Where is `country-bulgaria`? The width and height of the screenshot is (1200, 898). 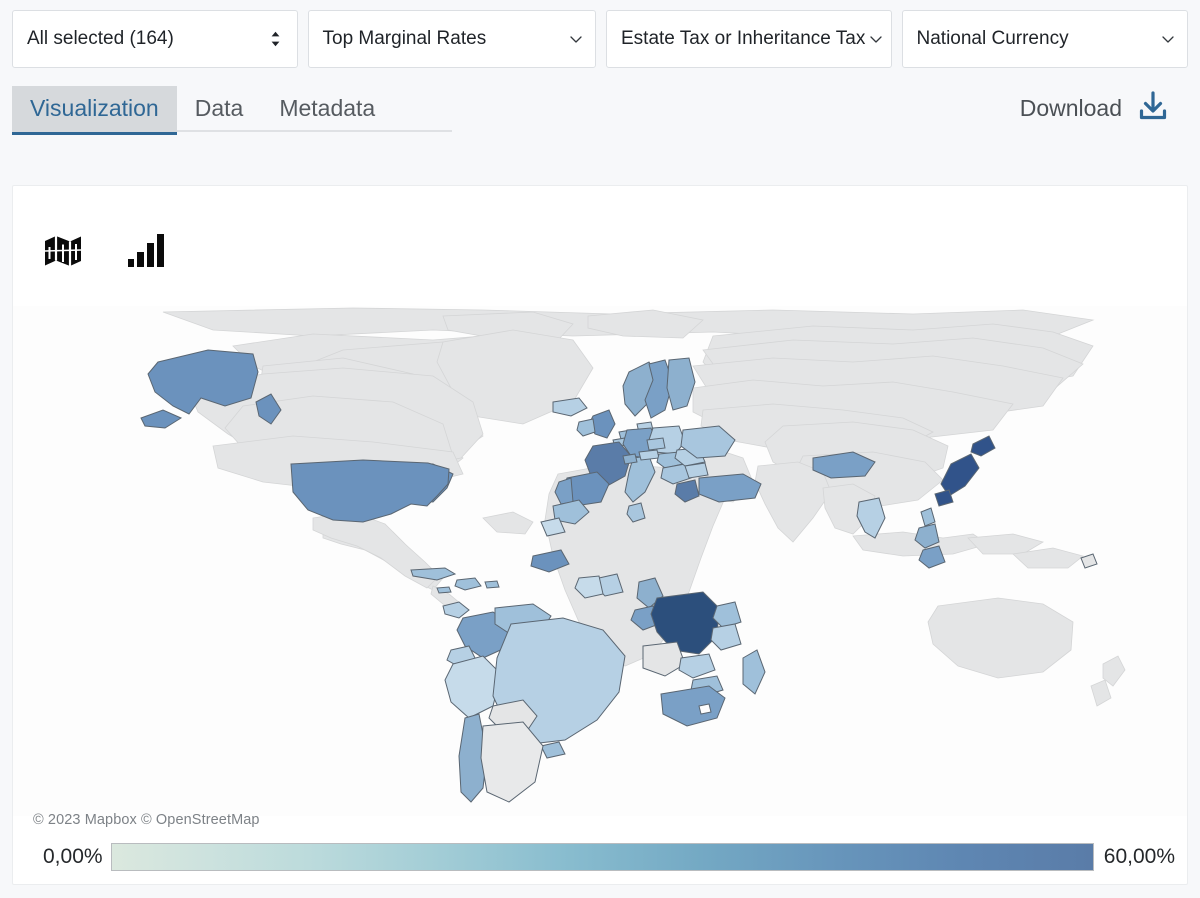 country-bulgaria is located at coordinates (696, 470).